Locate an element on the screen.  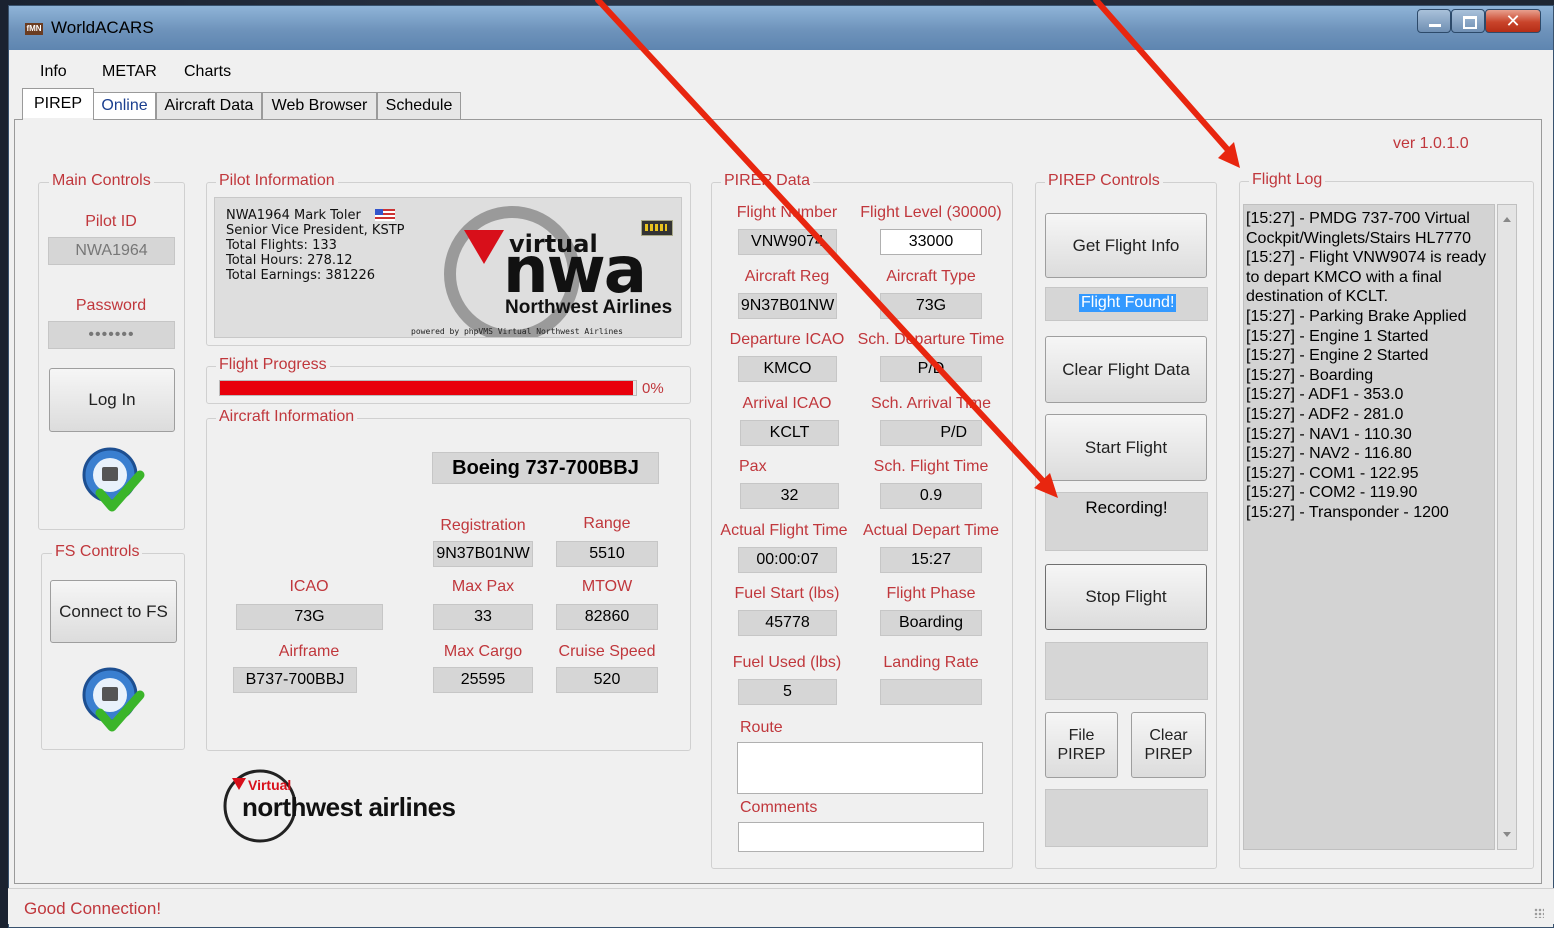
airframe-label: Airframe is located at coordinates (309, 651).